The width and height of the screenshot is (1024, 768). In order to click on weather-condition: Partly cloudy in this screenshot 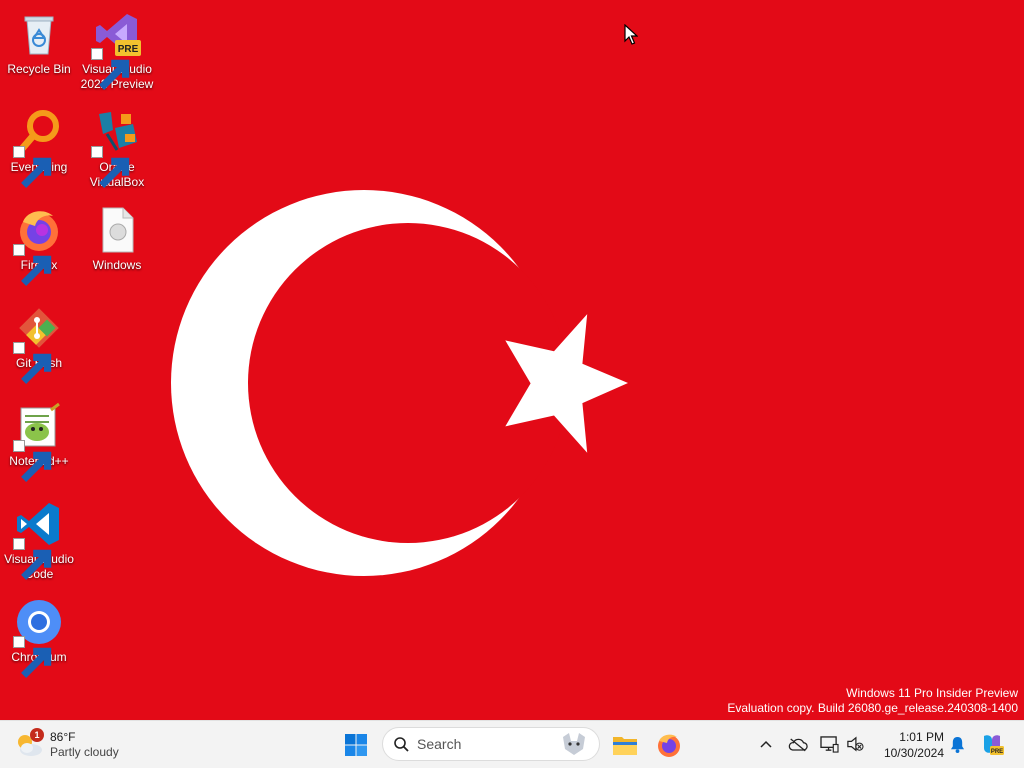, I will do `click(84, 752)`.